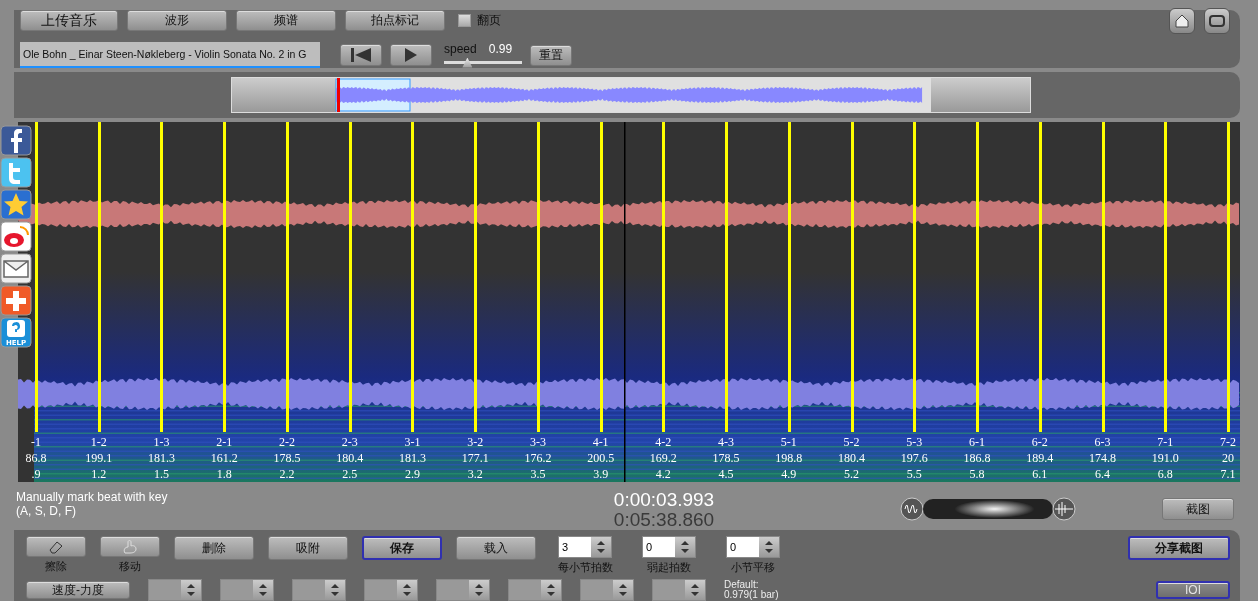 The image size is (1258, 601). Describe the element at coordinates (36, 442) in the screenshot. I see `beat-label: -1` at that location.